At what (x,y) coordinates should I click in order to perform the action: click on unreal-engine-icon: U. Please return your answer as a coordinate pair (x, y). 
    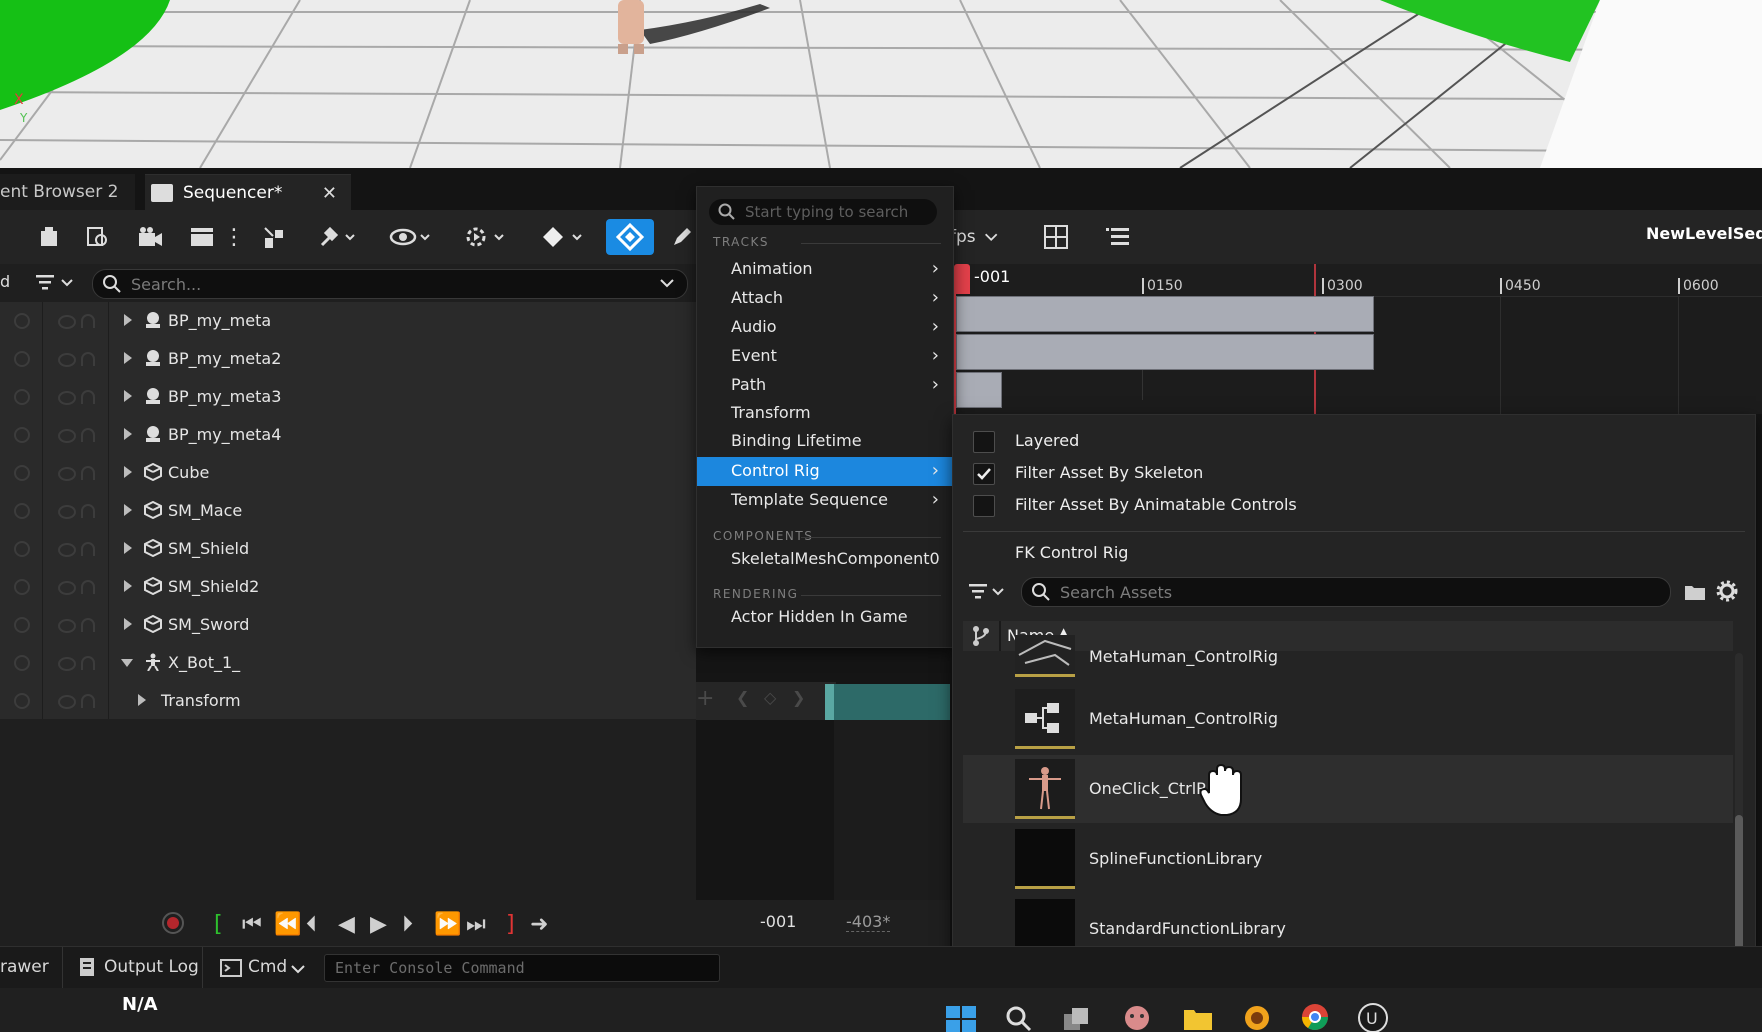
    Looking at the image, I should click on (1373, 1016).